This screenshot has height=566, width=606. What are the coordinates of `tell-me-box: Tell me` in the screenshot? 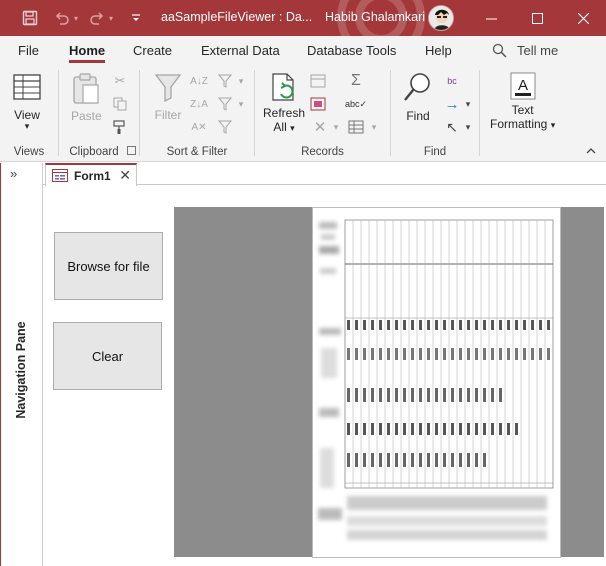 It's located at (525, 50).